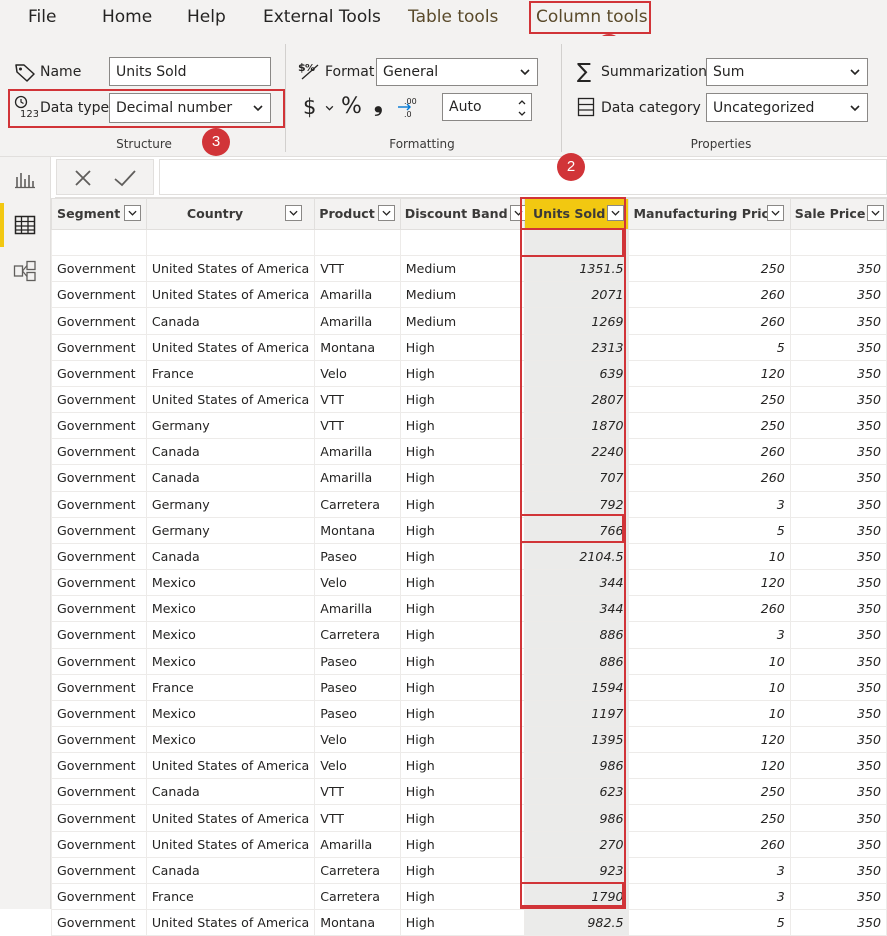 This screenshot has height=936, width=887. What do you see at coordinates (576, 556) in the screenshot?
I see `cell-units-sold: 2104.5` at bounding box center [576, 556].